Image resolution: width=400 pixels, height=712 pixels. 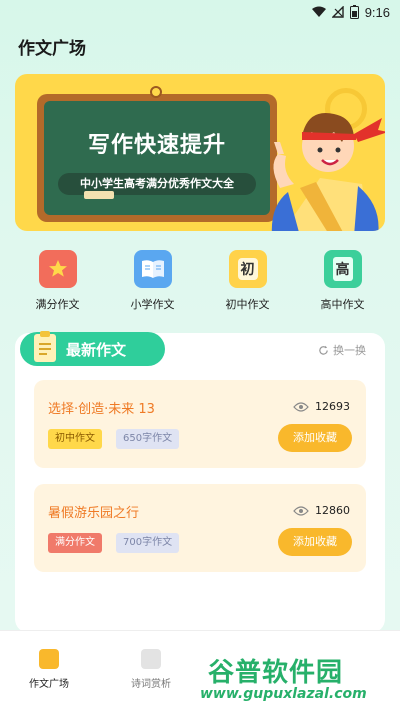 What do you see at coordinates (318, 11) in the screenshot?
I see `wifi-icon` at bounding box center [318, 11].